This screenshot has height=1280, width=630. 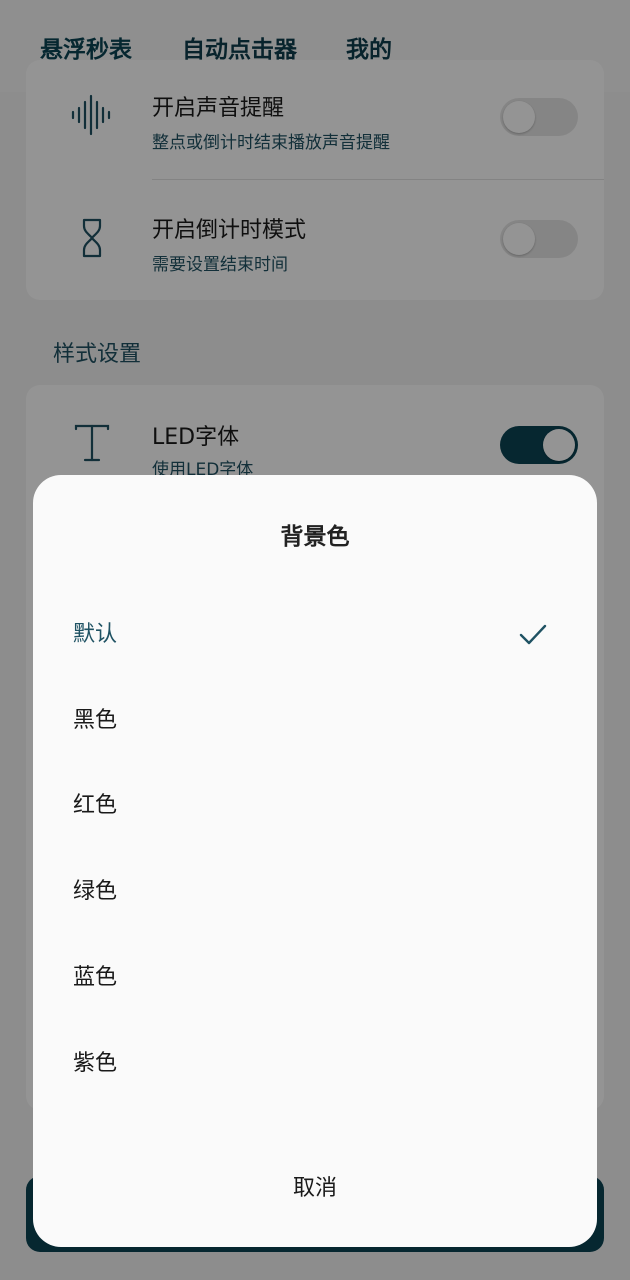 I want to click on option-red: 红色, so click(x=315, y=806).